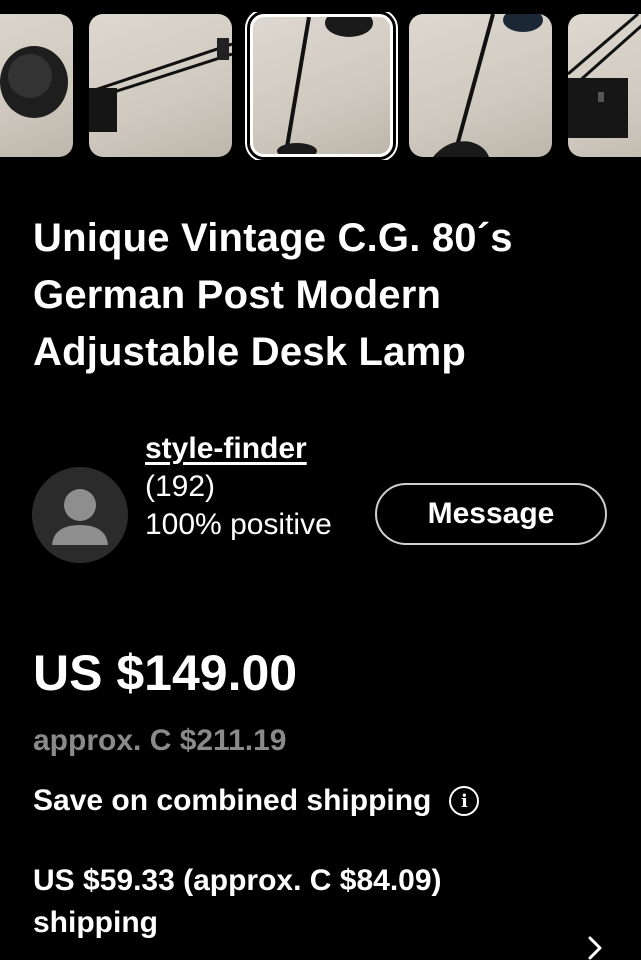  What do you see at coordinates (313, 902) in the screenshot?
I see `shipping-cost: US $59.33 (approx. C $84.09) shipping` at bounding box center [313, 902].